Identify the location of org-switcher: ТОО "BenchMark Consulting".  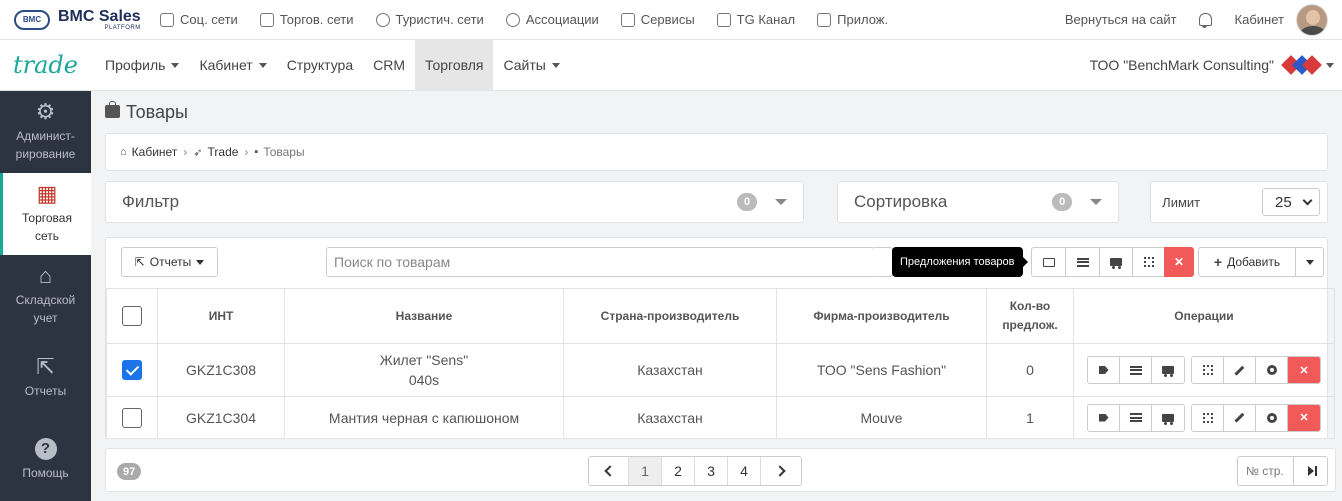
(1216, 65).